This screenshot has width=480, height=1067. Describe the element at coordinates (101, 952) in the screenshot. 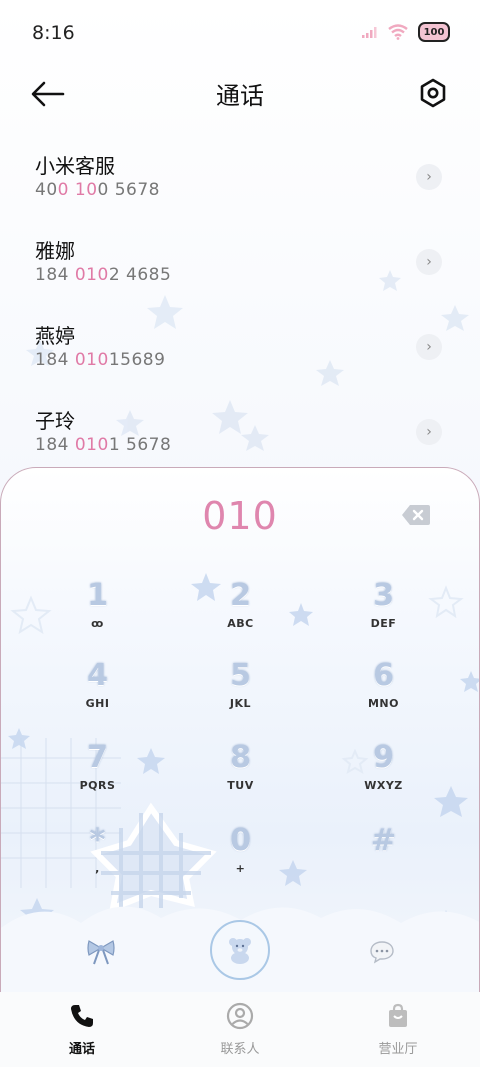

I see `bow-icon` at that location.